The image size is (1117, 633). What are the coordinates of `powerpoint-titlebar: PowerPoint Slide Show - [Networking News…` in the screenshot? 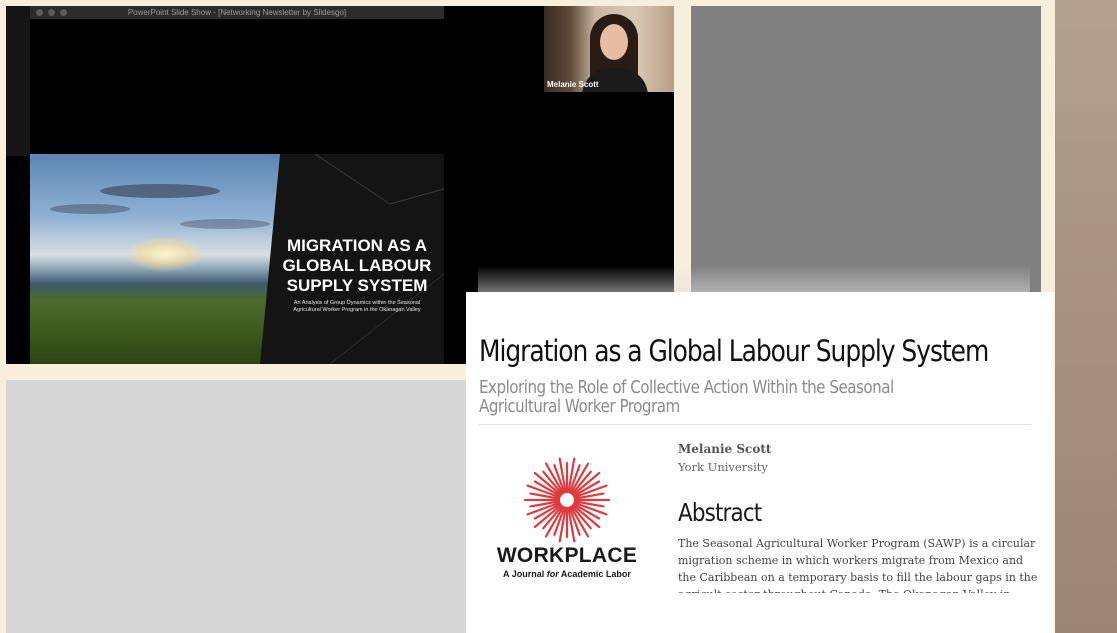 It's located at (237, 12).